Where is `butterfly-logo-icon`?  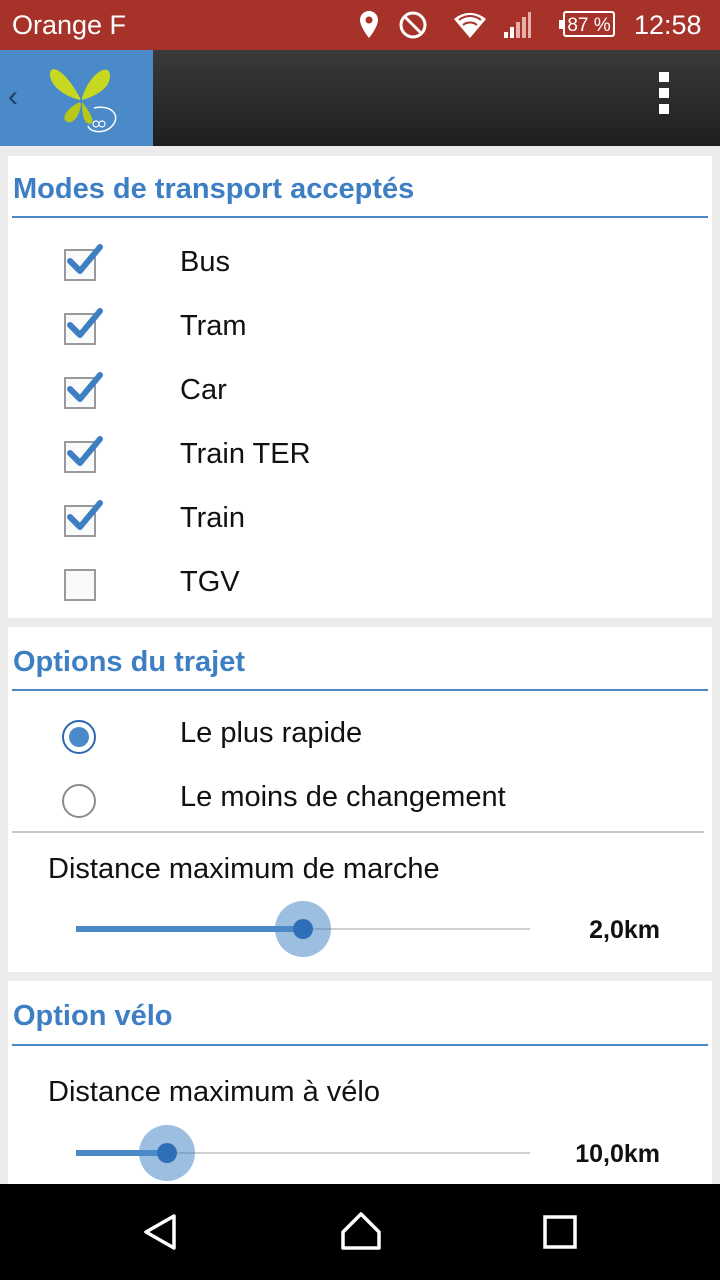
butterfly-logo-icon is located at coordinates (83, 101).